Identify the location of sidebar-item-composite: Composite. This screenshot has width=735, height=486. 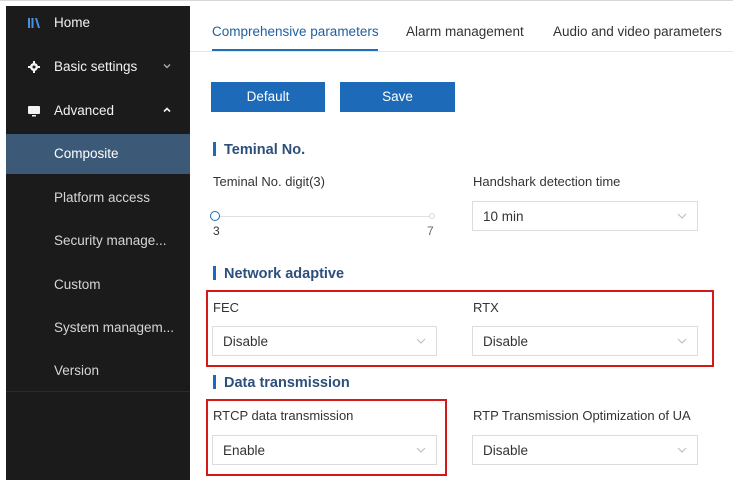
(98, 154).